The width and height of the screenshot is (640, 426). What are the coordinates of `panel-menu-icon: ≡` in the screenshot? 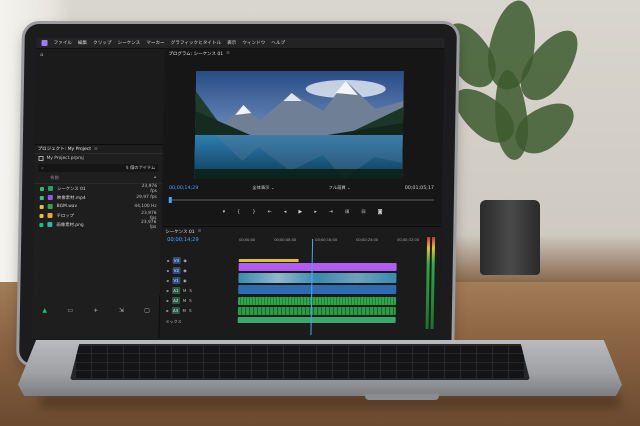 It's located at (96, 149).